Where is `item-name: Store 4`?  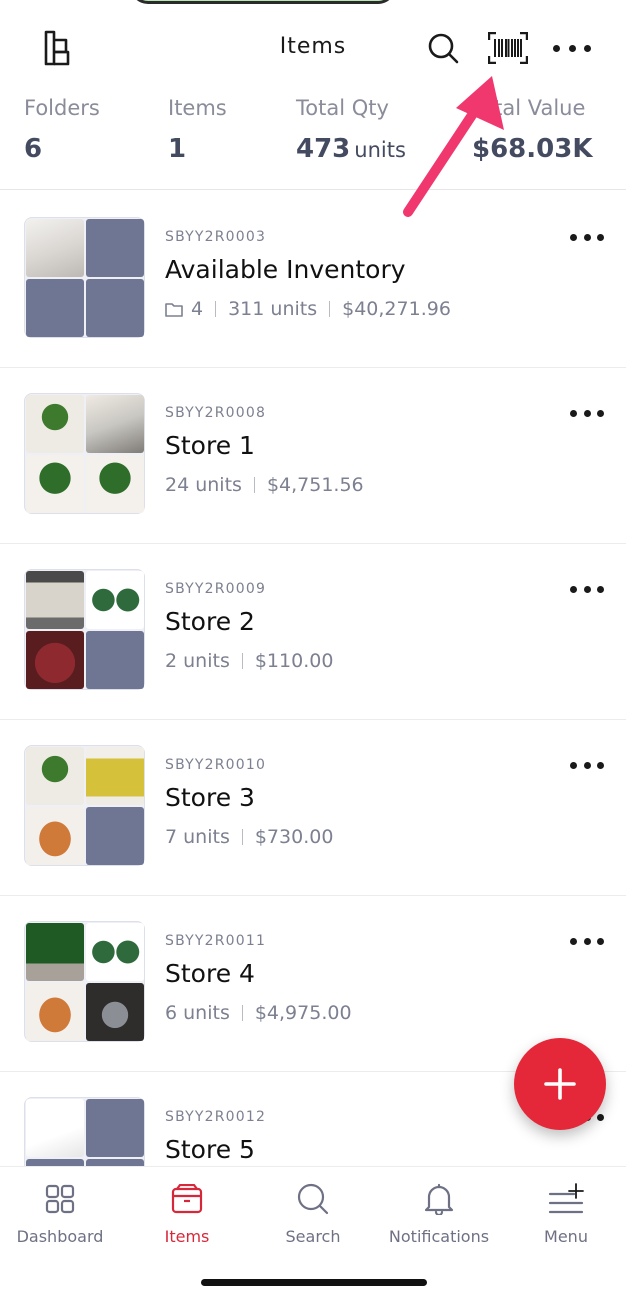
item-name: Store 4 is located at coordinates (210, 973).